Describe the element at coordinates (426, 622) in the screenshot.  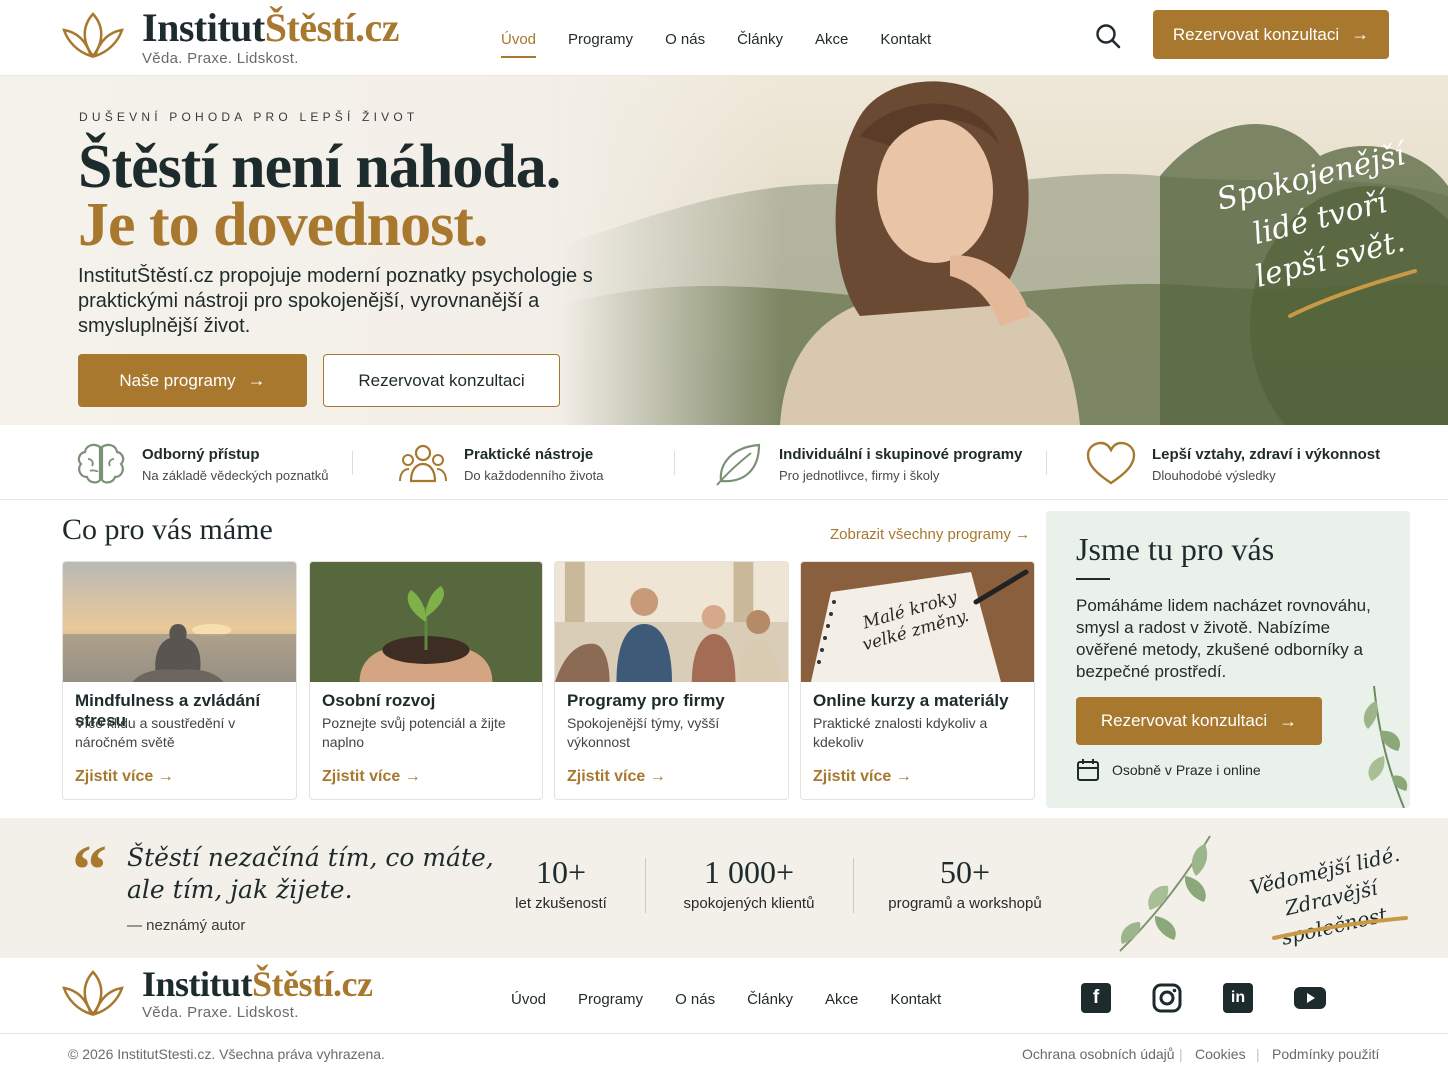
I see `seedling-hands-photo` at that location.